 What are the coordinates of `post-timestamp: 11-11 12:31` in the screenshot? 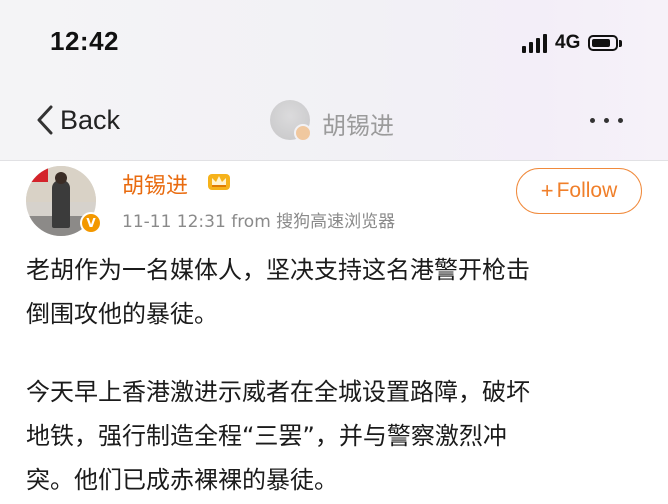 It's located at (174, 222).